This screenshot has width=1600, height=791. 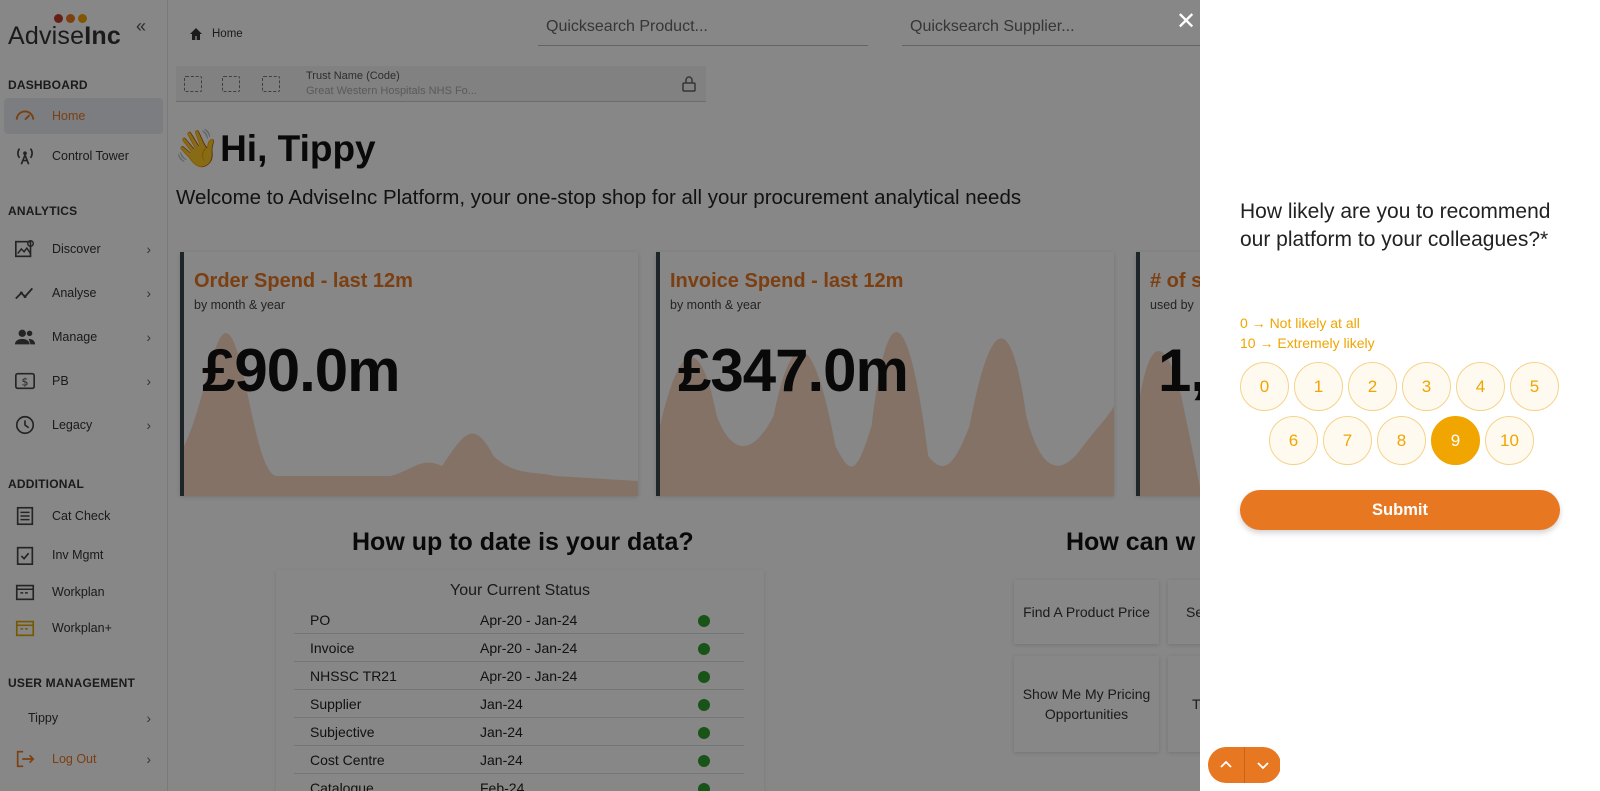 I want to click on nps-option-10: 10, so click(x=1509, y=440).